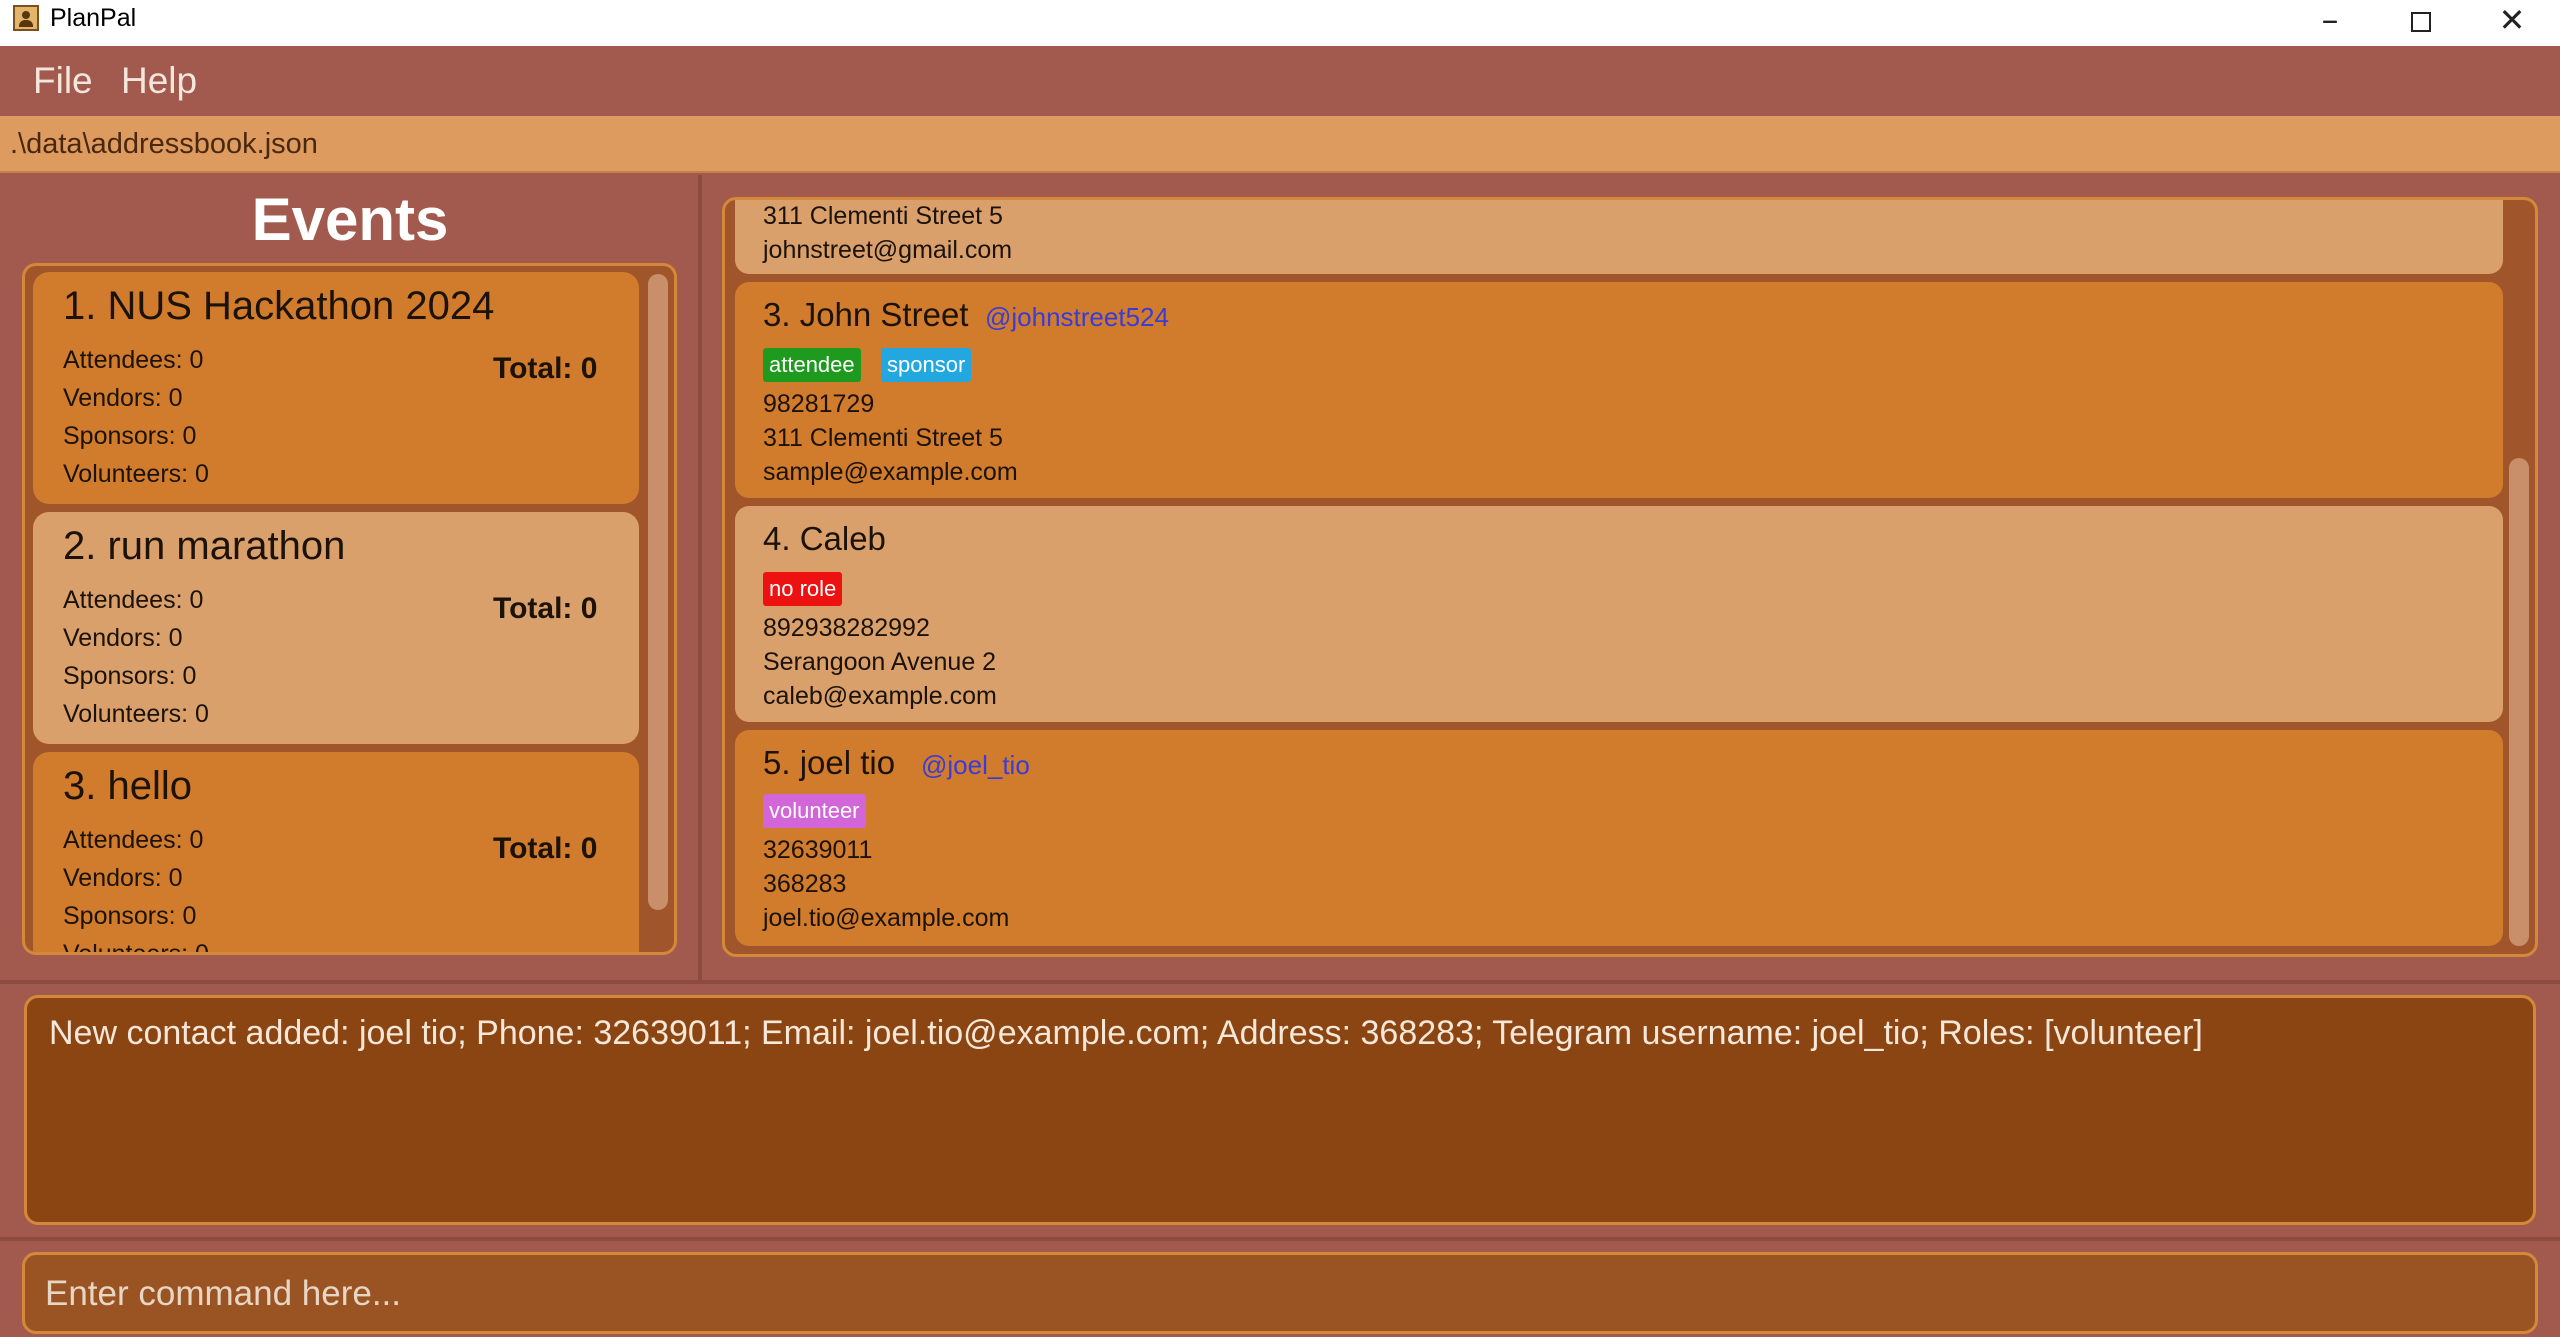 This screenshot has width=2560, height=1337. I want to click on event-name: 1. NUS Hackathon 2024, so click(279, 306).